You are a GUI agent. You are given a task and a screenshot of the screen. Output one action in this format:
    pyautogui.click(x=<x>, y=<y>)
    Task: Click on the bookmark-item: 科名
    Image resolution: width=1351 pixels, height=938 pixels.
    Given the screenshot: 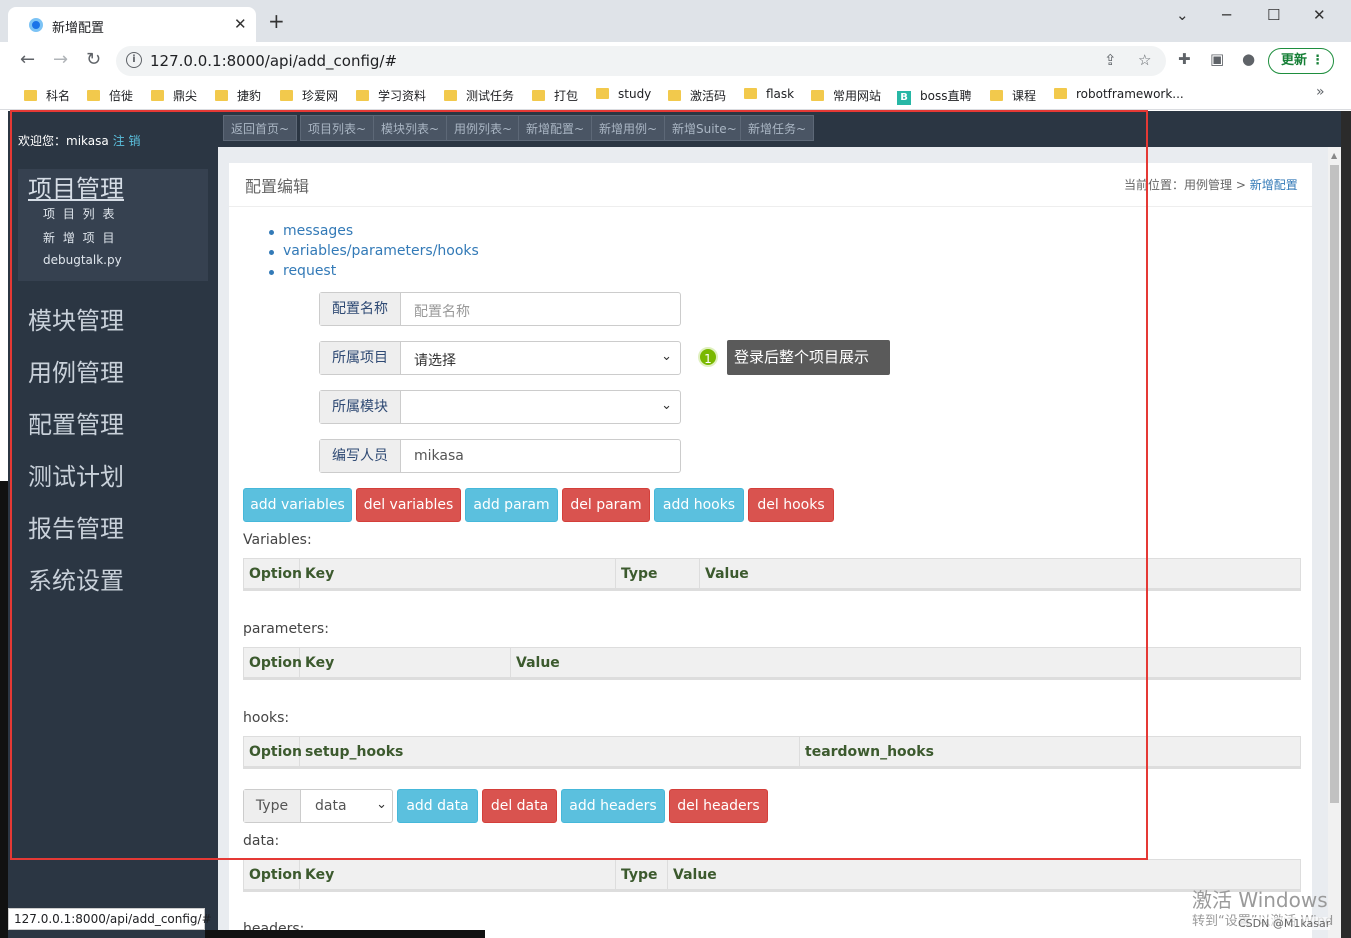 What is the action you would take?
    pyautogui.click(x=47, y=95)
    